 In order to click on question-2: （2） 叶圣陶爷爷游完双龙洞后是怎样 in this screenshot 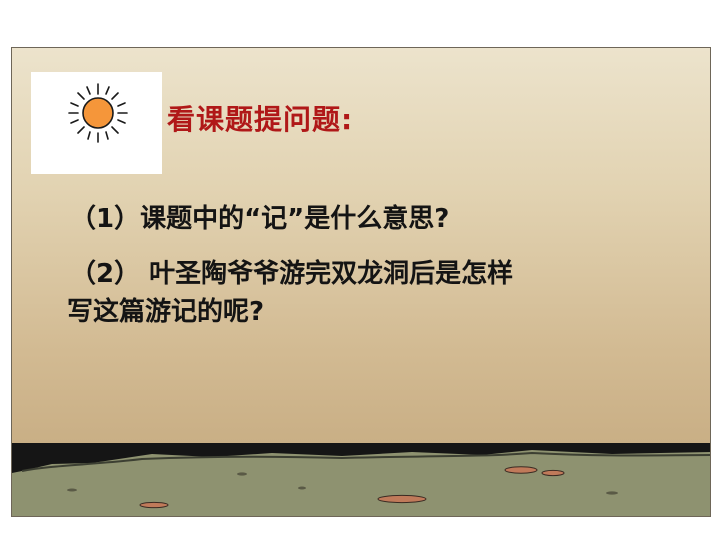, I will do `click(292, 274)`.